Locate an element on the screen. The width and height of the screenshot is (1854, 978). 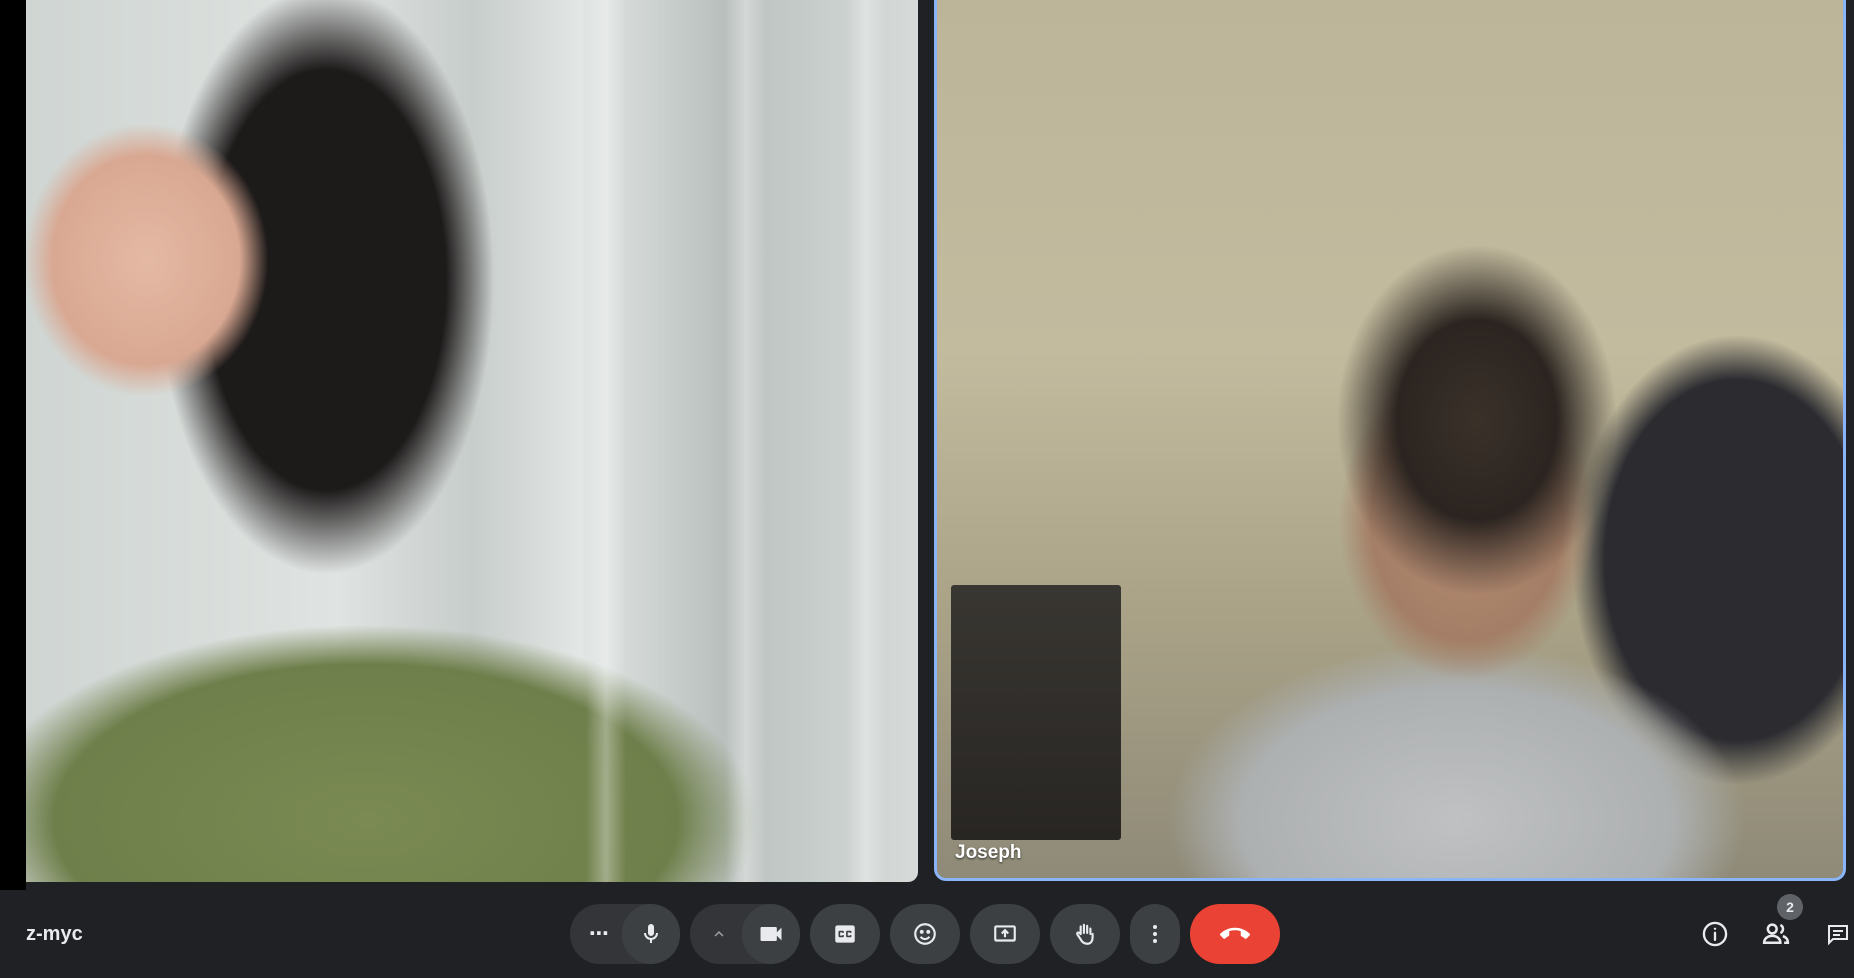
microphone-icon is located at coordinates (651, 933).